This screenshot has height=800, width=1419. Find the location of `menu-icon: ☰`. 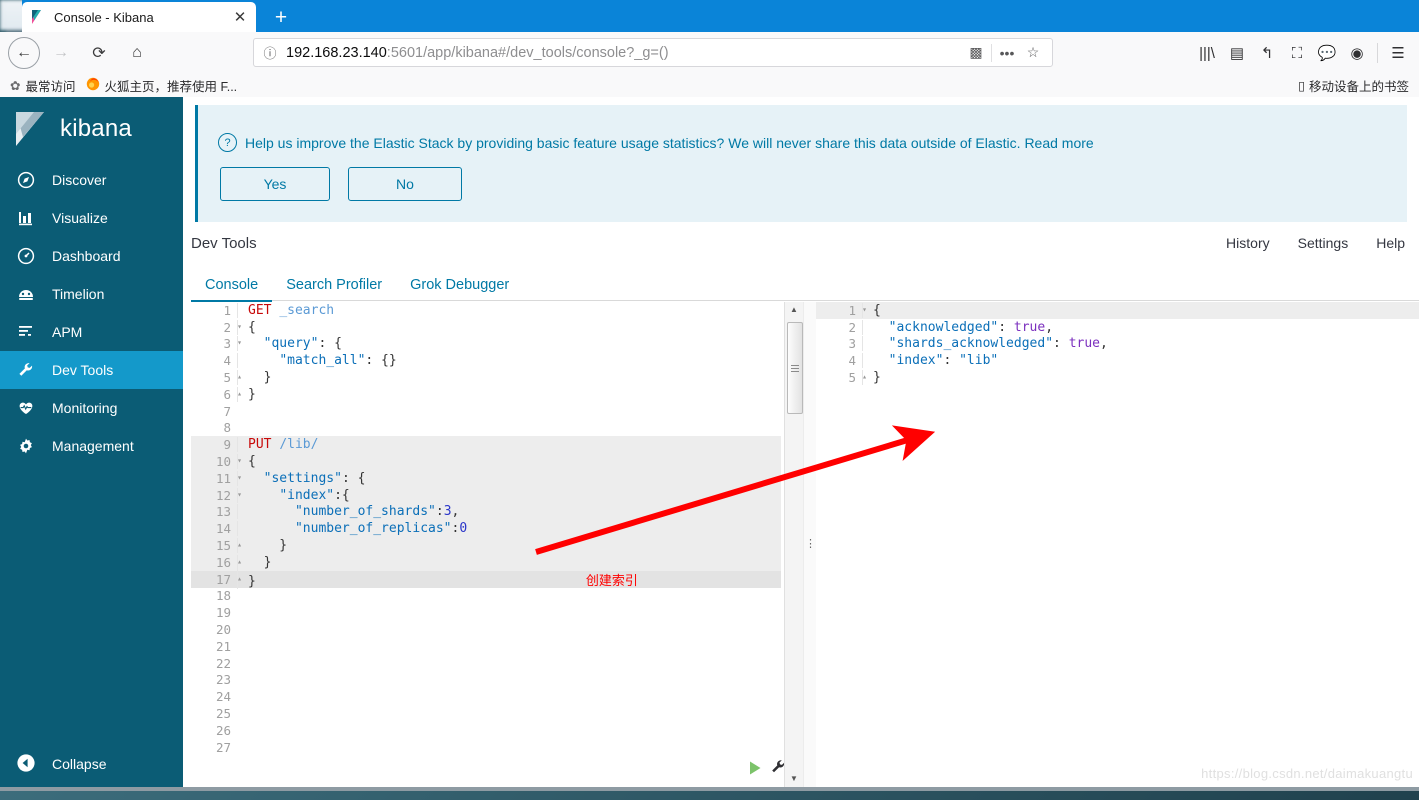

menu-icon: ☰ is located at coordinates (1398, 53).